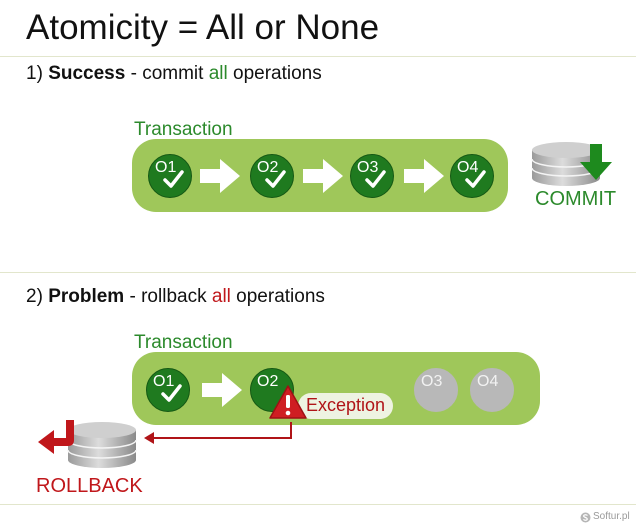  Describe the element at coordinates (183, 129) in the screenshot. I see `section1-transaction-label: Transaction` at that location.